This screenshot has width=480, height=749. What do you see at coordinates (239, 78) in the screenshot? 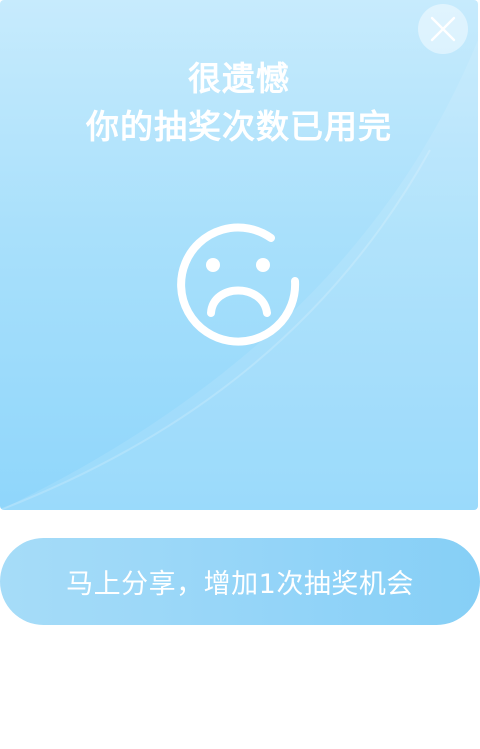
I see `title-line-1: 很遗憾` at bounding box center [239, 78].